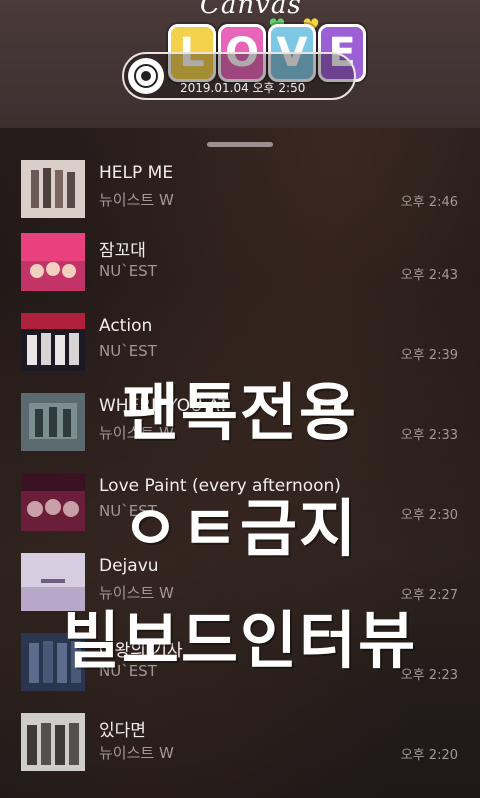  What do you see at coordinates (146, 76) in the screenshot?
I see `disc-icon` at bounding box center [146, 76].